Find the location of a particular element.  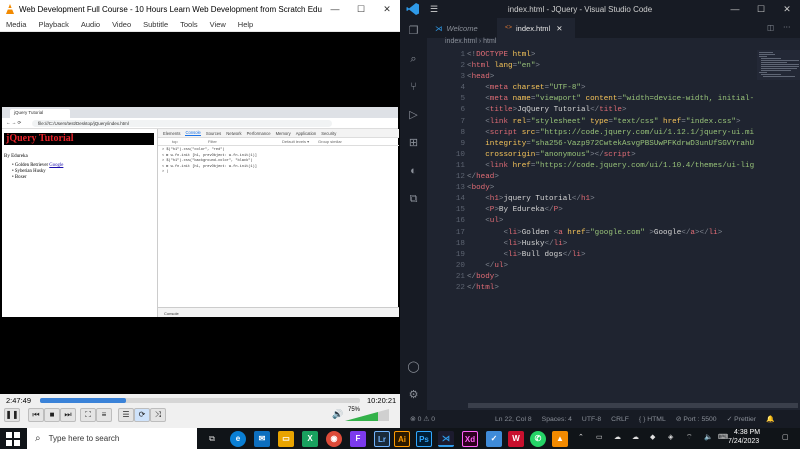

code-line: <body> is located at coordinates (612, 188).